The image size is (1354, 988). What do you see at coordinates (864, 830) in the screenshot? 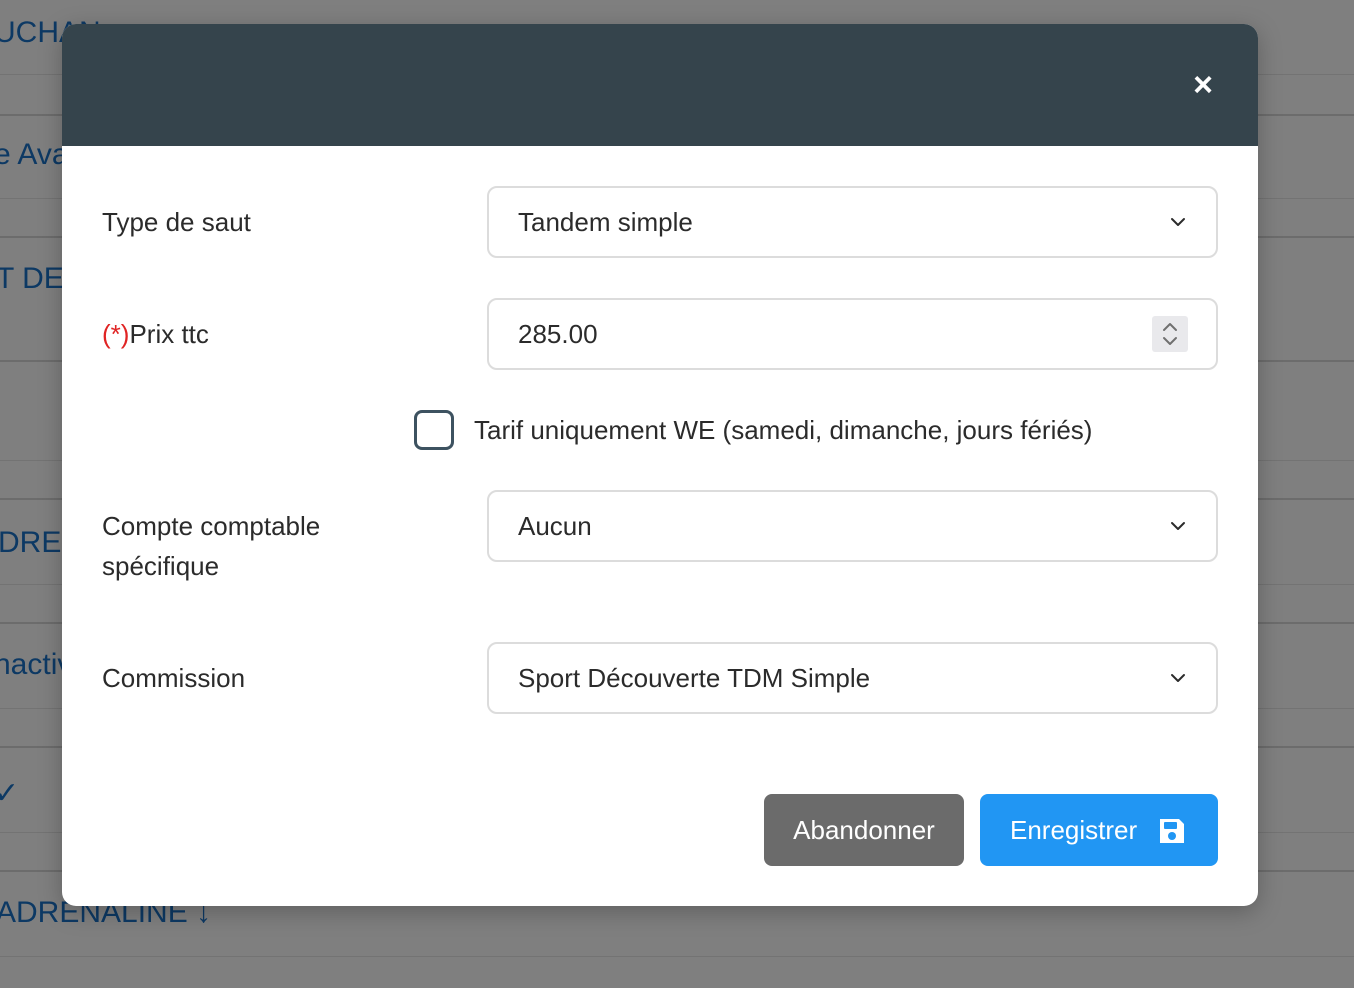
I see `cancel-button: Abandonner` at bounding box center [864, 830].